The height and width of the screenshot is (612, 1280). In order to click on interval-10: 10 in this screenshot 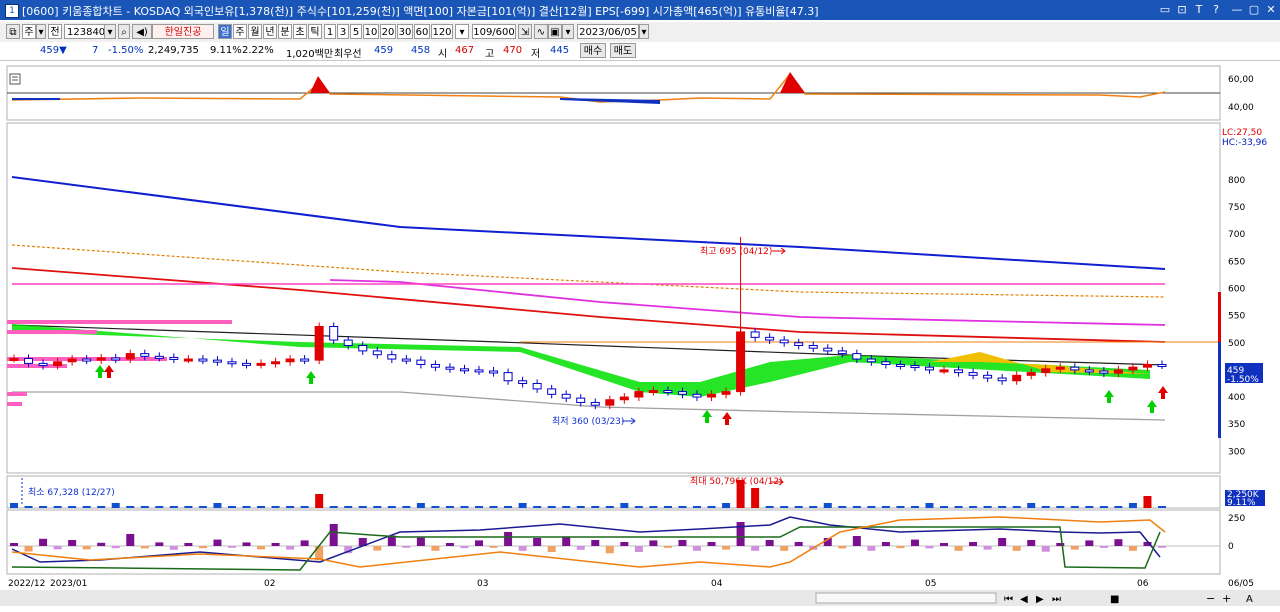, I will do `click(371, 31)`.